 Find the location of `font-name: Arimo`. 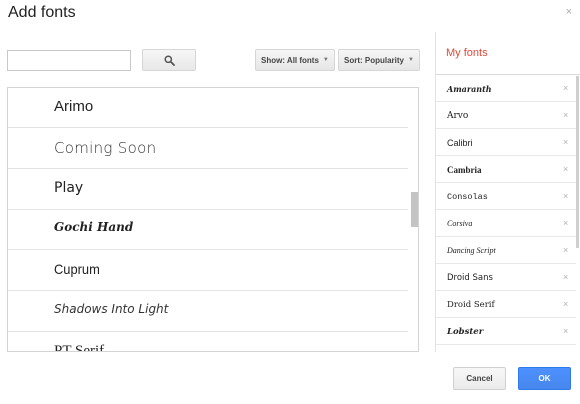

font-name: Arimo is located at coordinates (74, 106).